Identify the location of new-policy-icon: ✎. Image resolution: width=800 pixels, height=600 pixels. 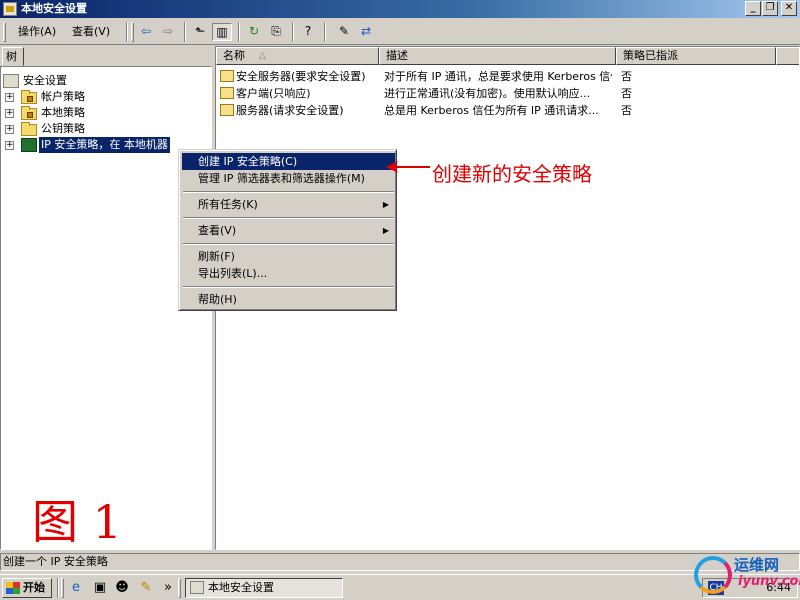
(344, 32).